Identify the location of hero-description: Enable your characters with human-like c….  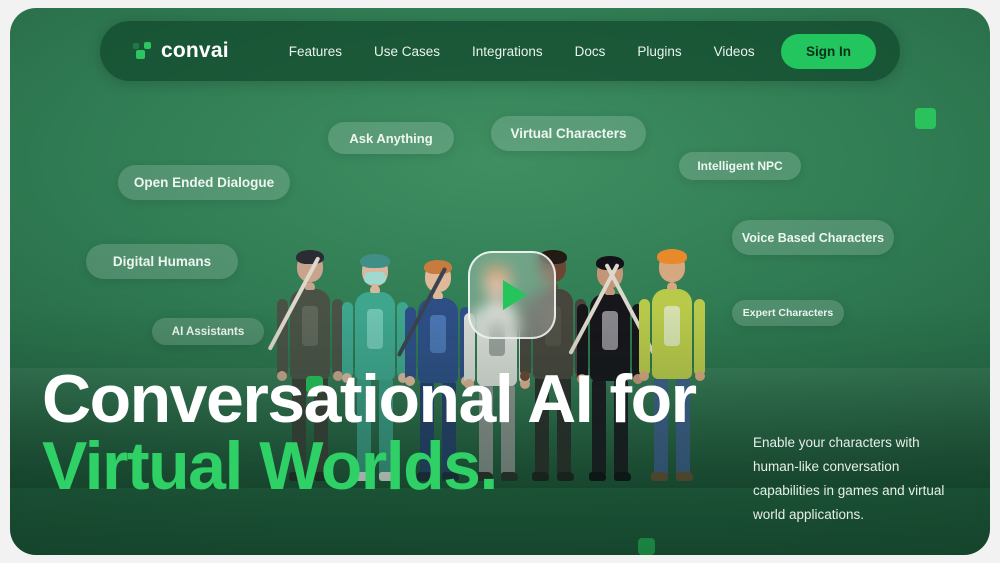
(849, 478).